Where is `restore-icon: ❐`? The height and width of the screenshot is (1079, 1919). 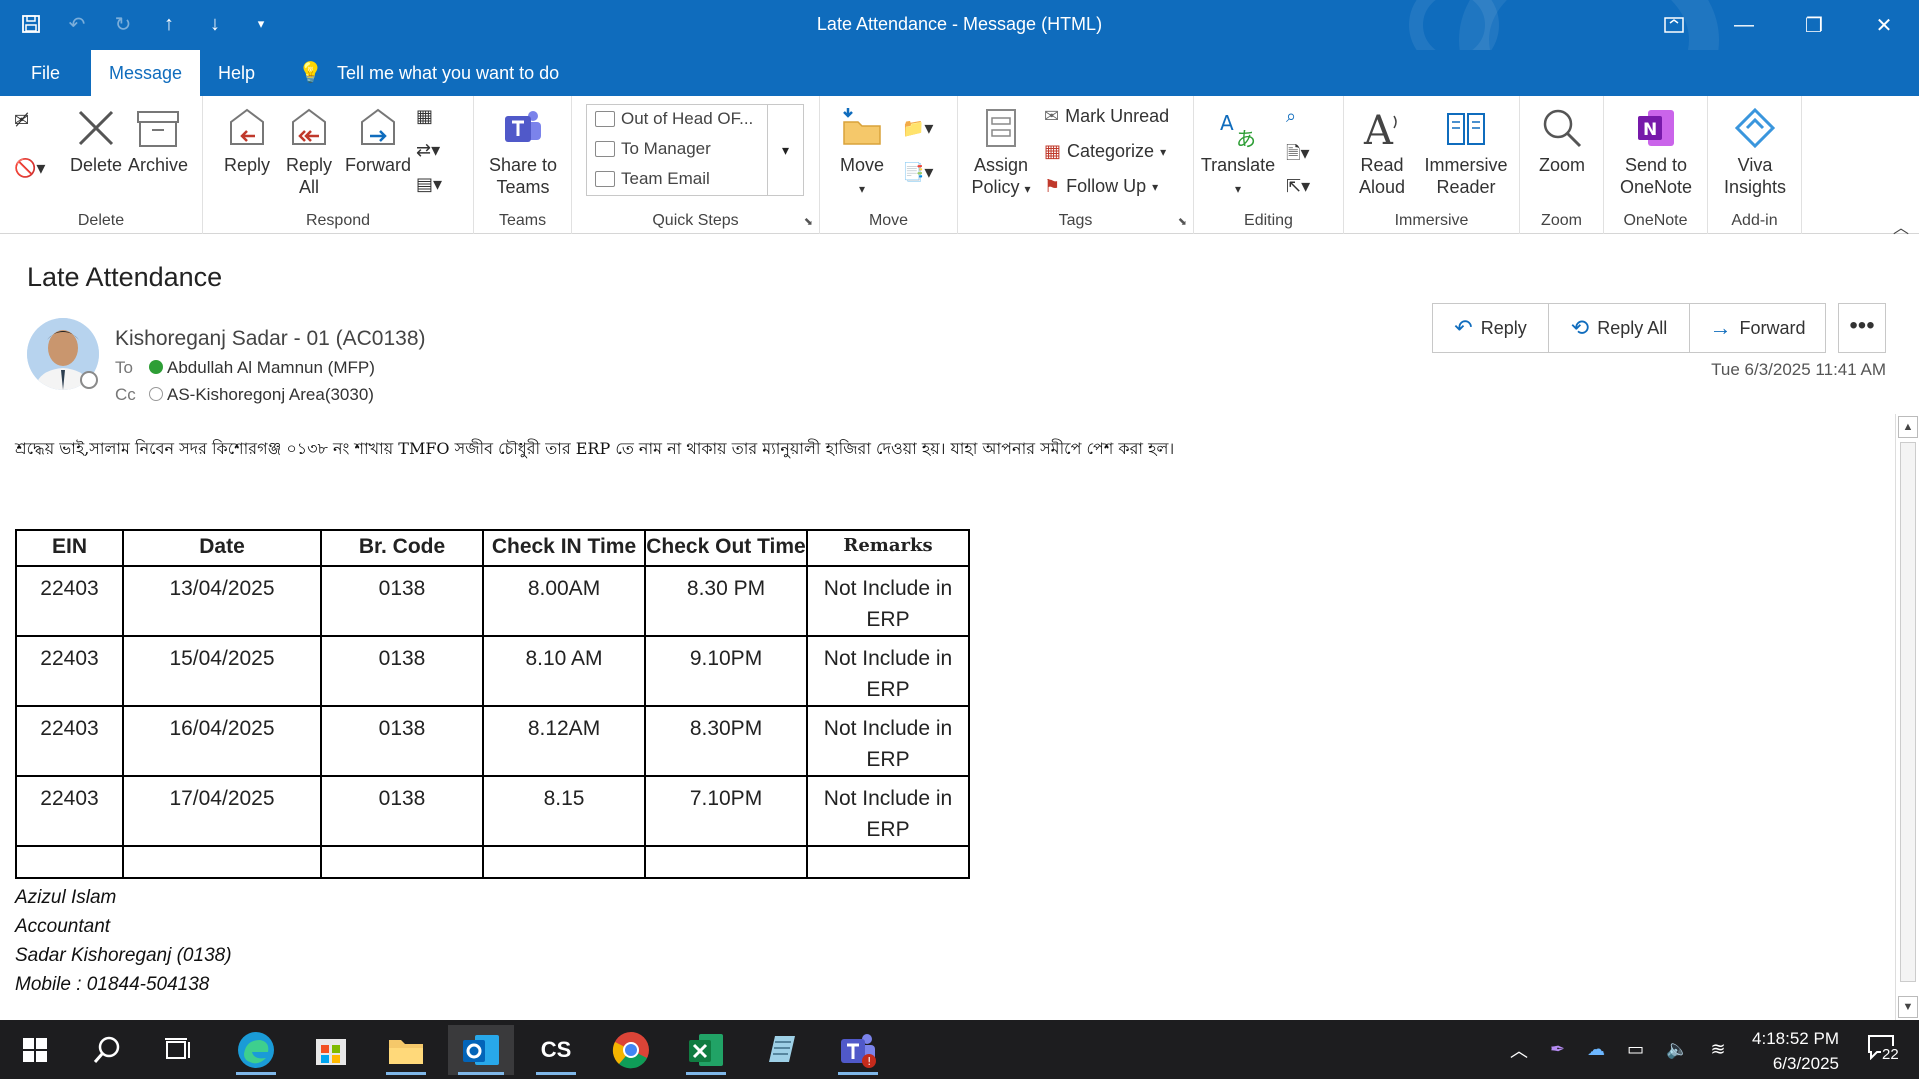
restore-icon: ❐ is located at coordinates (1814, 25).